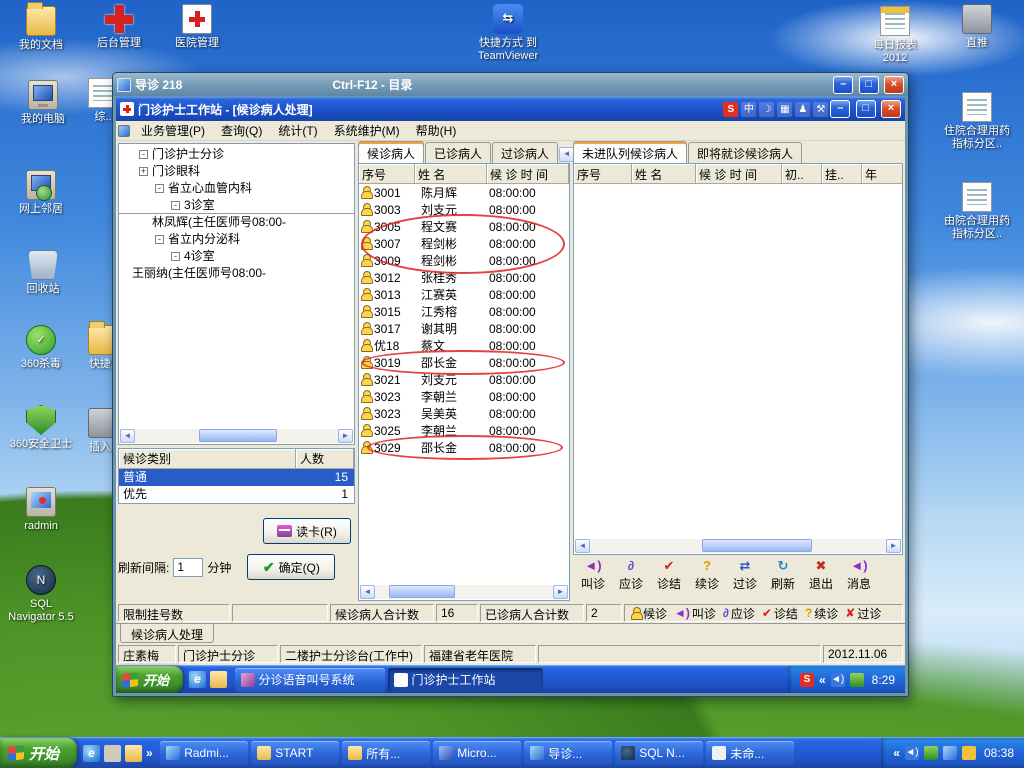  I want to click on tree-horizontal-scrollbar: ◄ ►, so click(236, 436).